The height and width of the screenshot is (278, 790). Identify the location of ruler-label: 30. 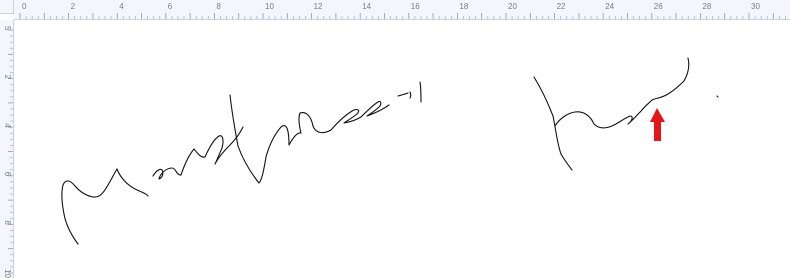
(755, 6).